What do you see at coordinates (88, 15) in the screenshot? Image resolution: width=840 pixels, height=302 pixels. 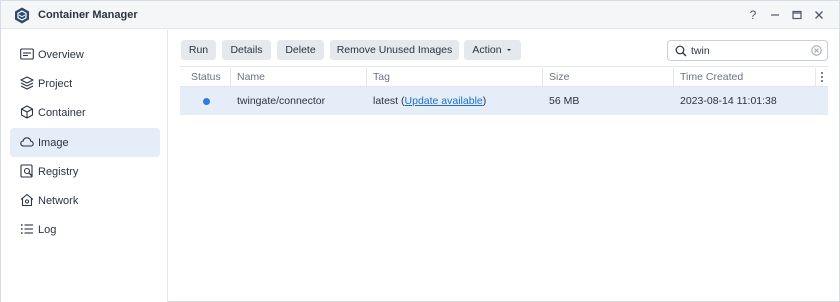 I see `app-title: Container Manager` at bounding box center [88, 15].